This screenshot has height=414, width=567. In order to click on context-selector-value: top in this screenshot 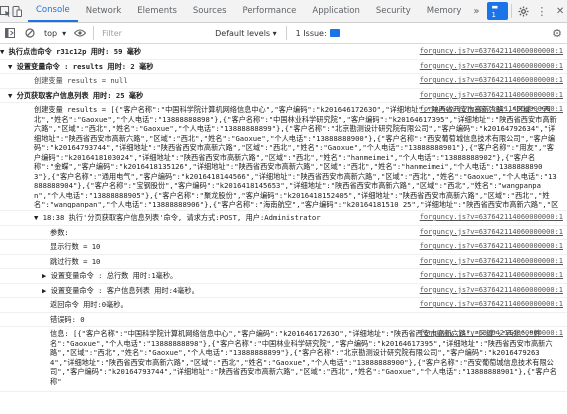, I will do `click(51, 33)`.